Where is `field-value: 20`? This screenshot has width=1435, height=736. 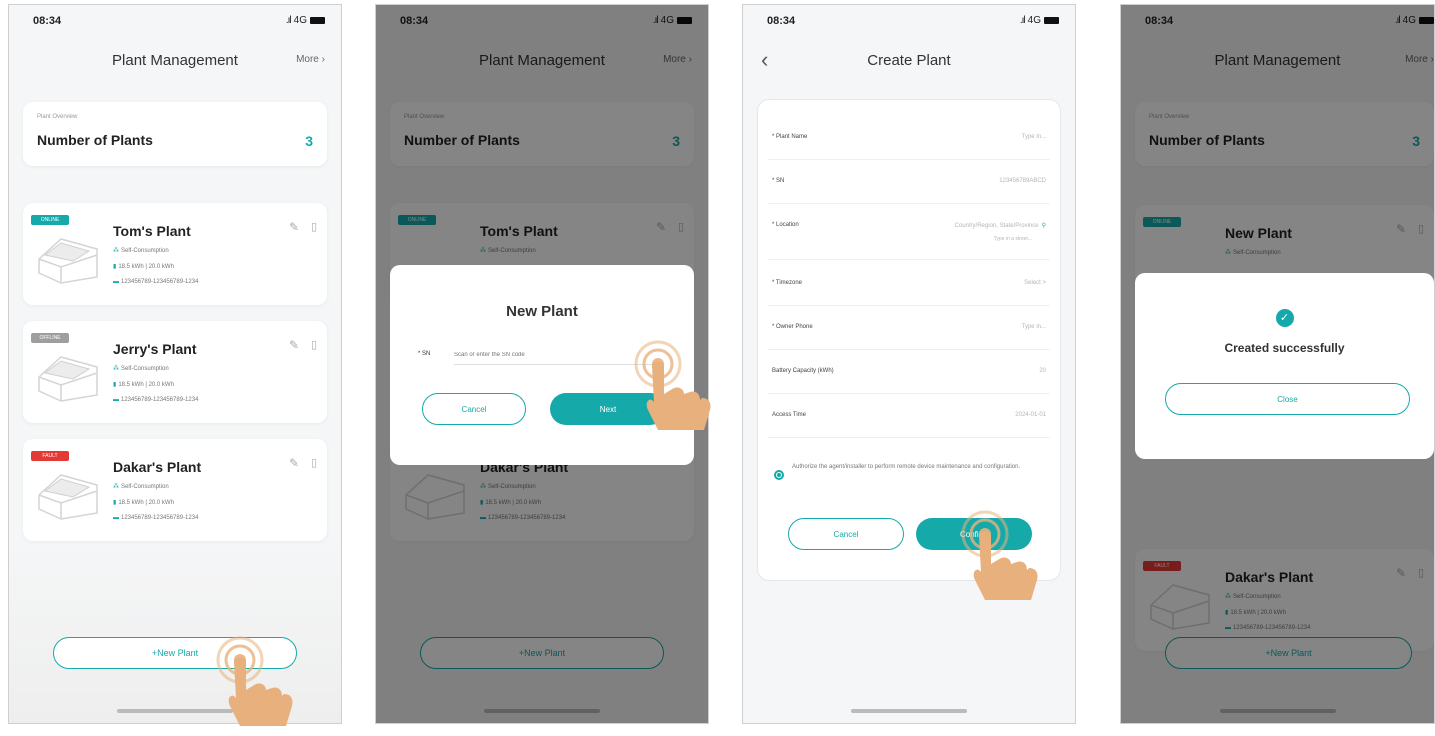 field-value: 20 is located at coordinates (1042, 371).